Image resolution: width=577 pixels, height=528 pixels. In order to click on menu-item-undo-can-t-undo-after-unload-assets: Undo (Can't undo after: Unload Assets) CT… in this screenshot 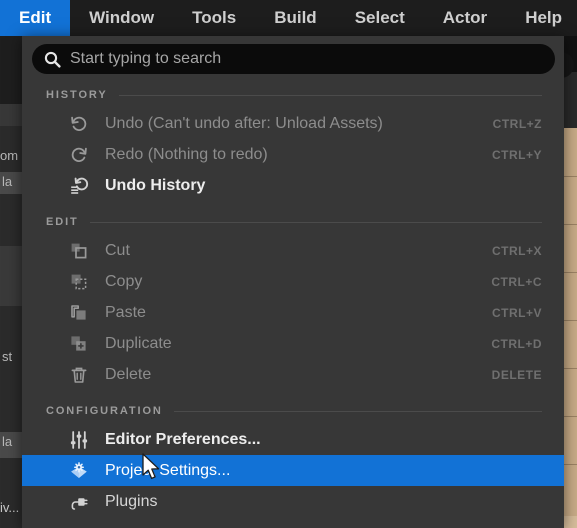, I will do `click(293, 123)`.